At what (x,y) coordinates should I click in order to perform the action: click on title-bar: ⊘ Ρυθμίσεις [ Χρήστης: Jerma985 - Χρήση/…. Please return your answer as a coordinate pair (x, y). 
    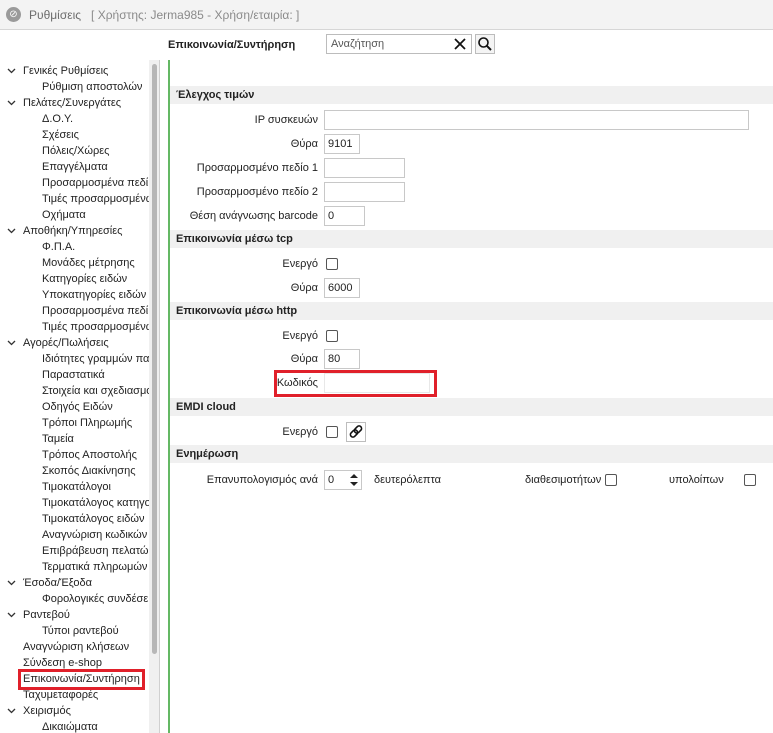
    Looking at the image, I should click on (386, 15).